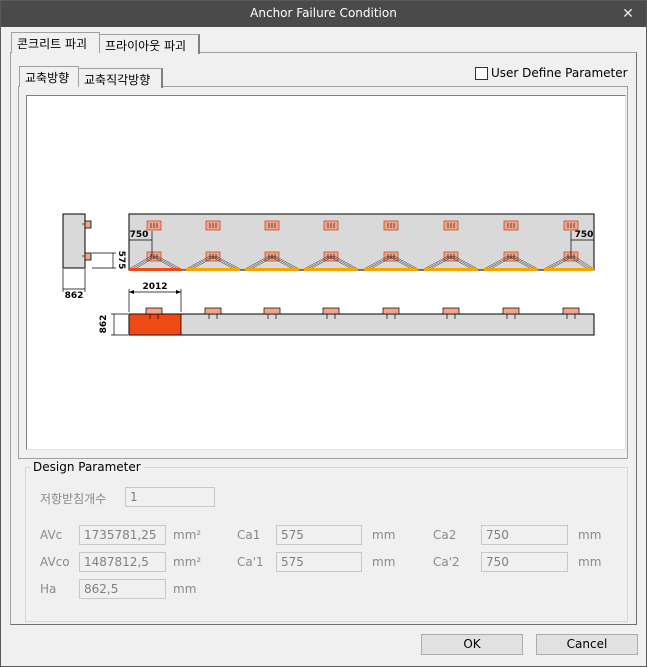  What do you see at coordinates (150, 44) in the screenshot?
I see `tab-pryout-failure: 프라이아웃 파괴` at bounding box center [150, 44].